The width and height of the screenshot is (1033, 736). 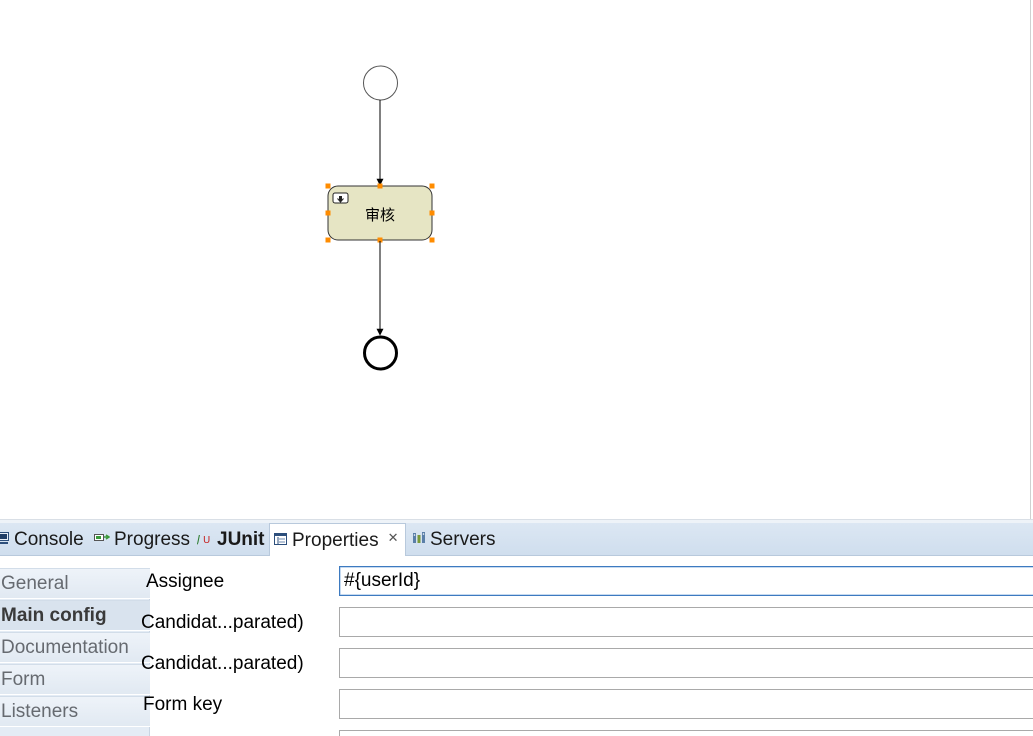 What do you see at coordinates (686, 581) in the screenshot?
I see `assignee-input` at bounding box center [686, 581].